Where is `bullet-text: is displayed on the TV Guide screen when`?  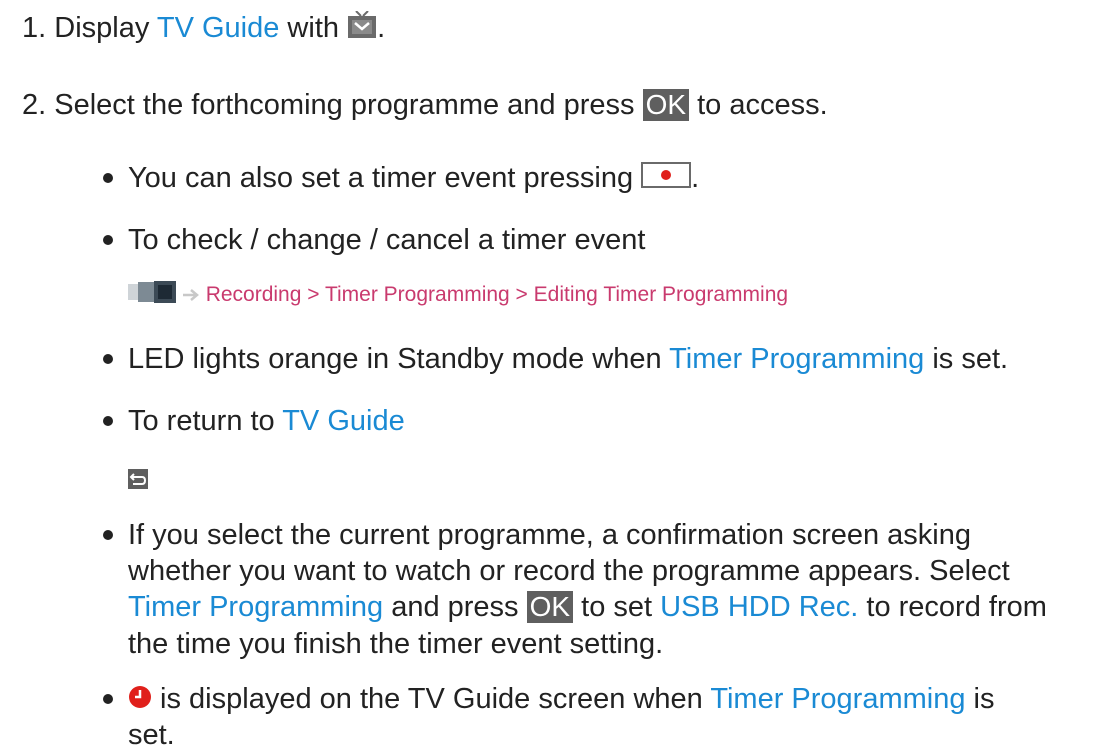 bullet-text: is displayed on the TV Guide screen when is located at coordinates (431, 699).